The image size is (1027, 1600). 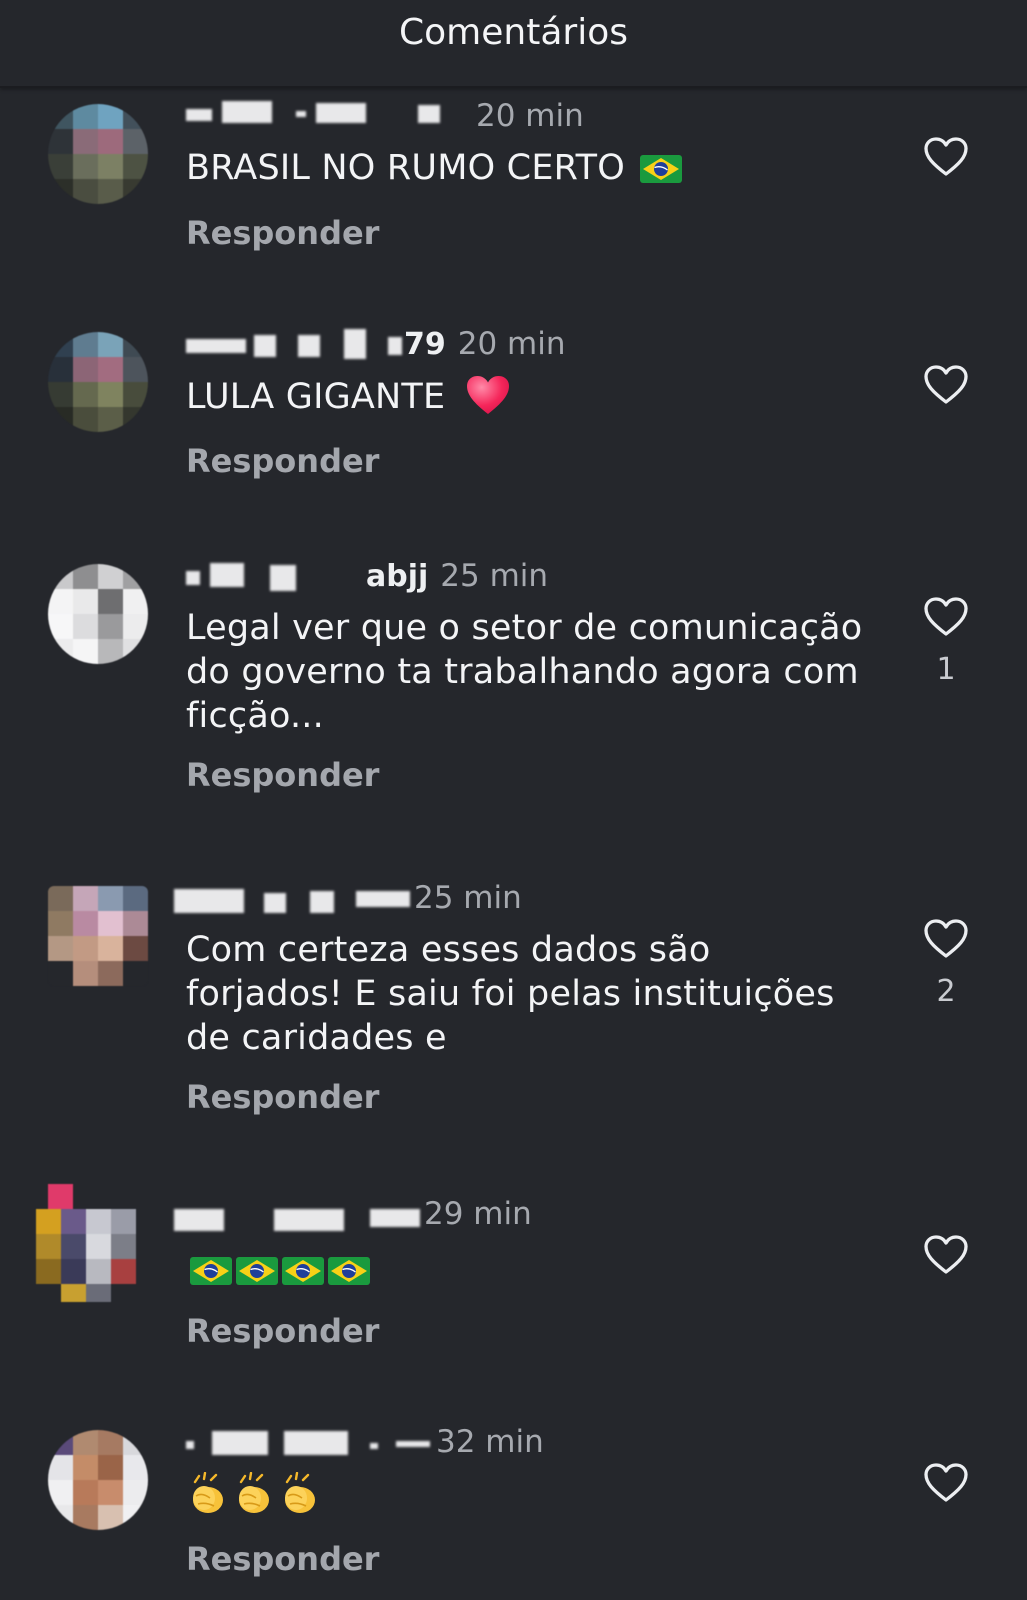 I want to click on comment-meta: 32 min, so click(x=365, y=1442).